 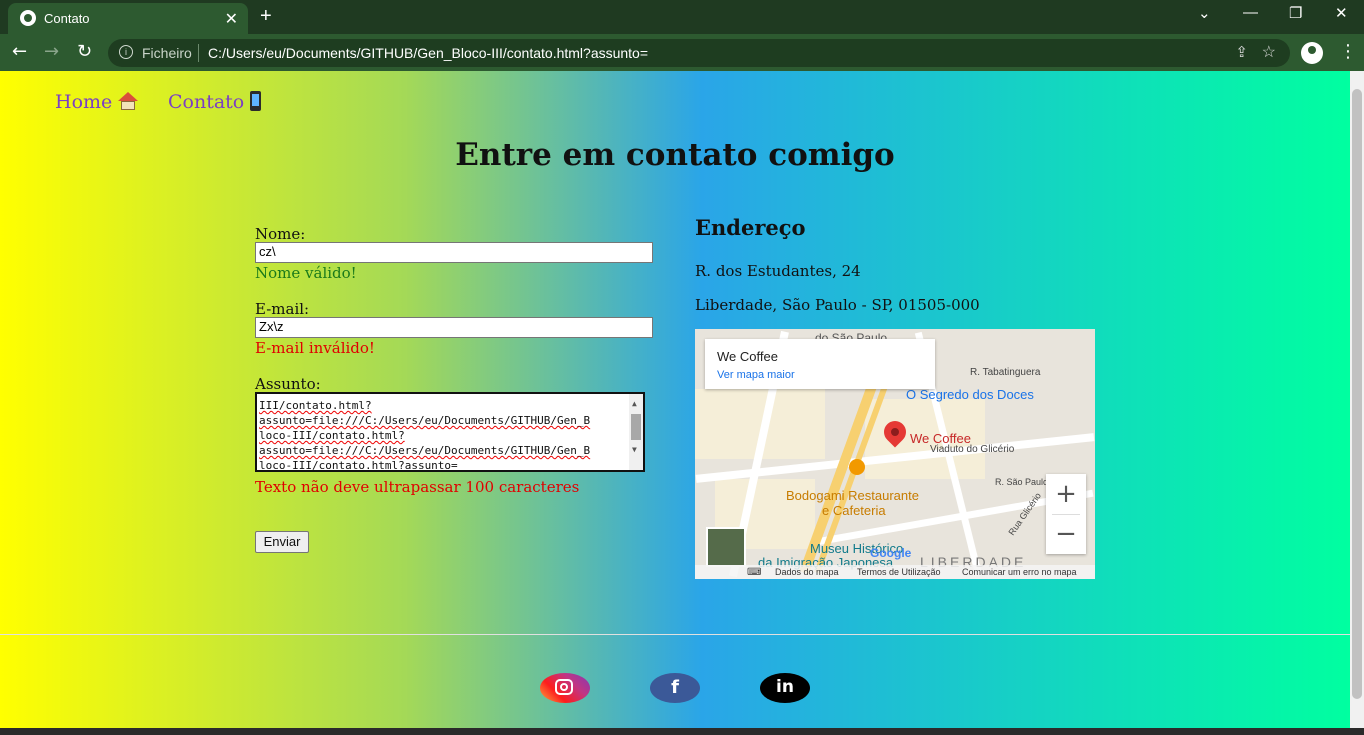 I want to click on subject-line: III/contato.html?, so click(x=315, y=405).